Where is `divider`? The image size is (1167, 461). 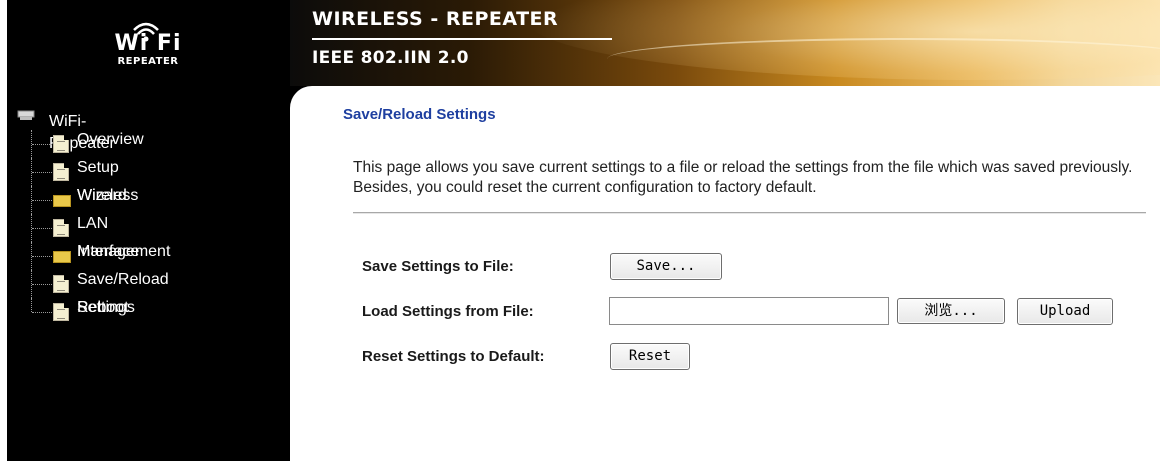 divider is located at coordinates (749, 213).